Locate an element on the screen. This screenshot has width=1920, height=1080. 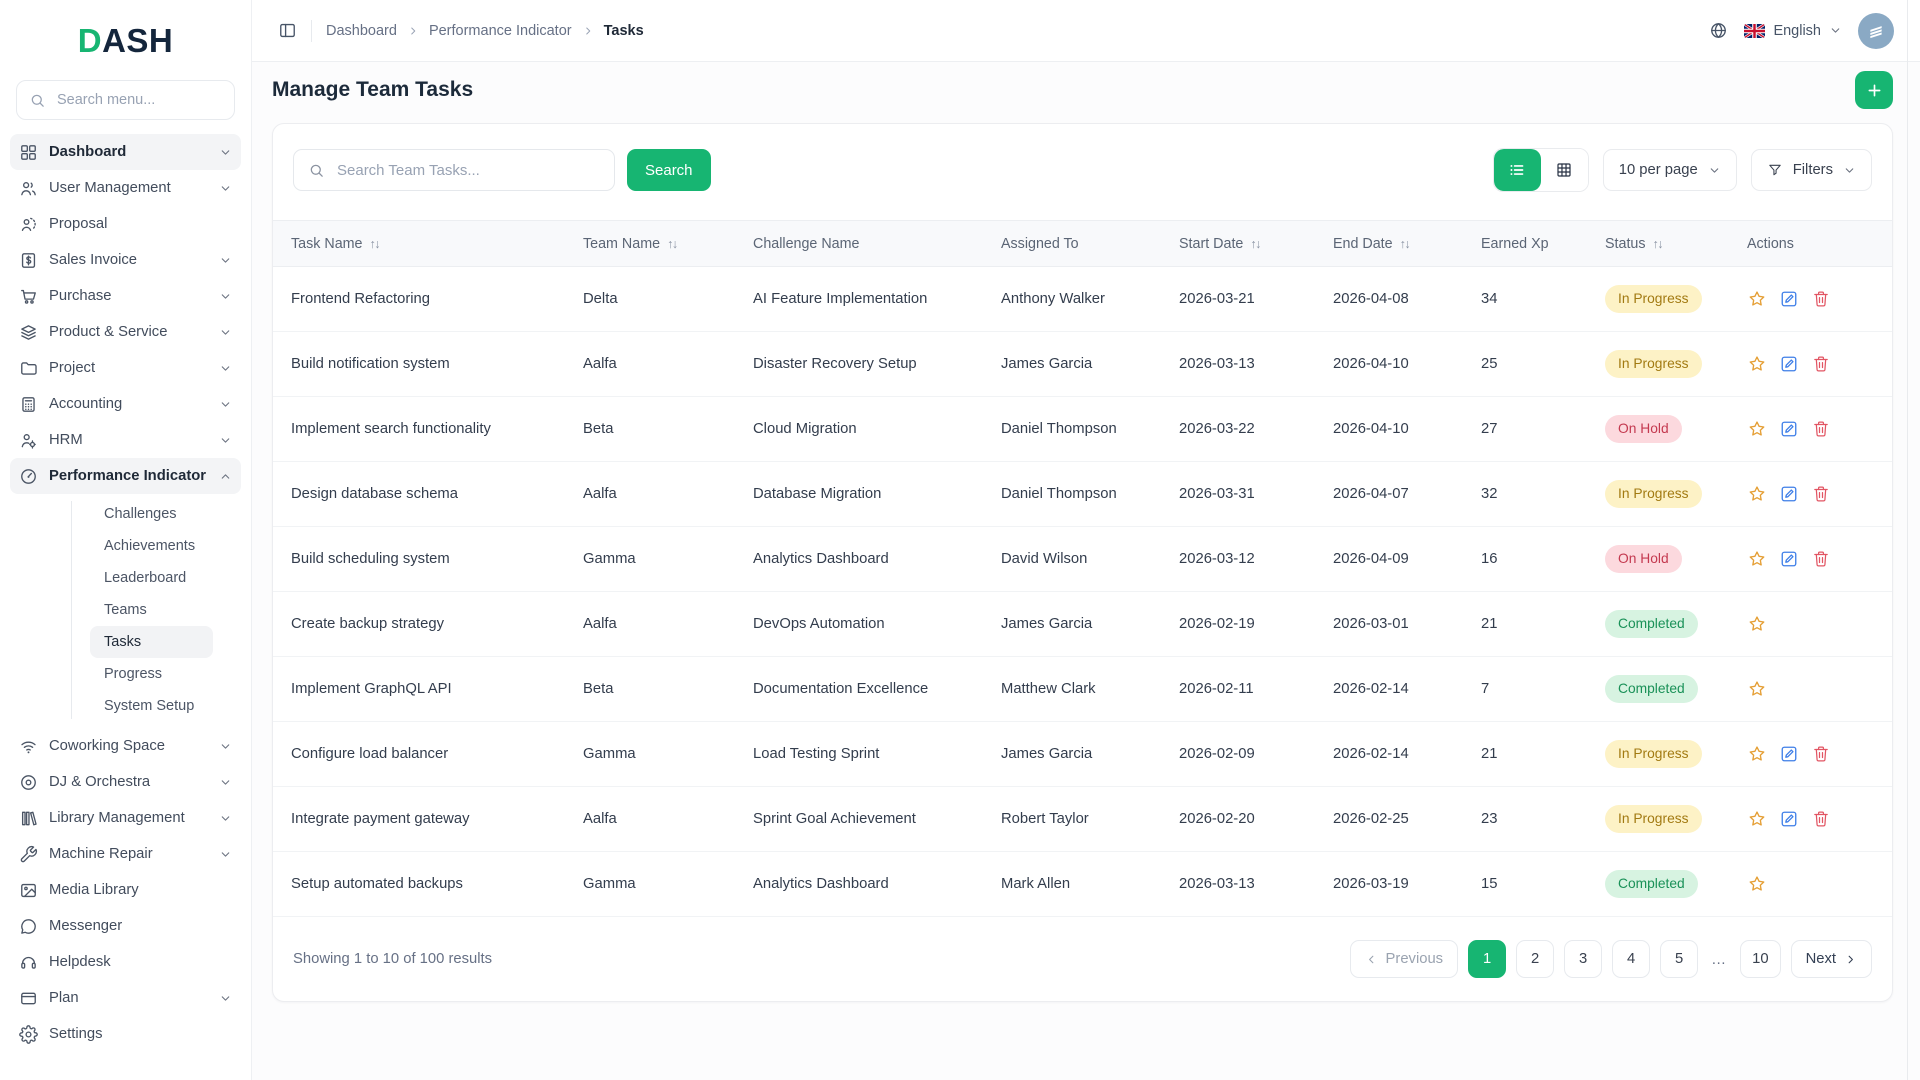
language-selector: English is located at coordinates (1793, 31).